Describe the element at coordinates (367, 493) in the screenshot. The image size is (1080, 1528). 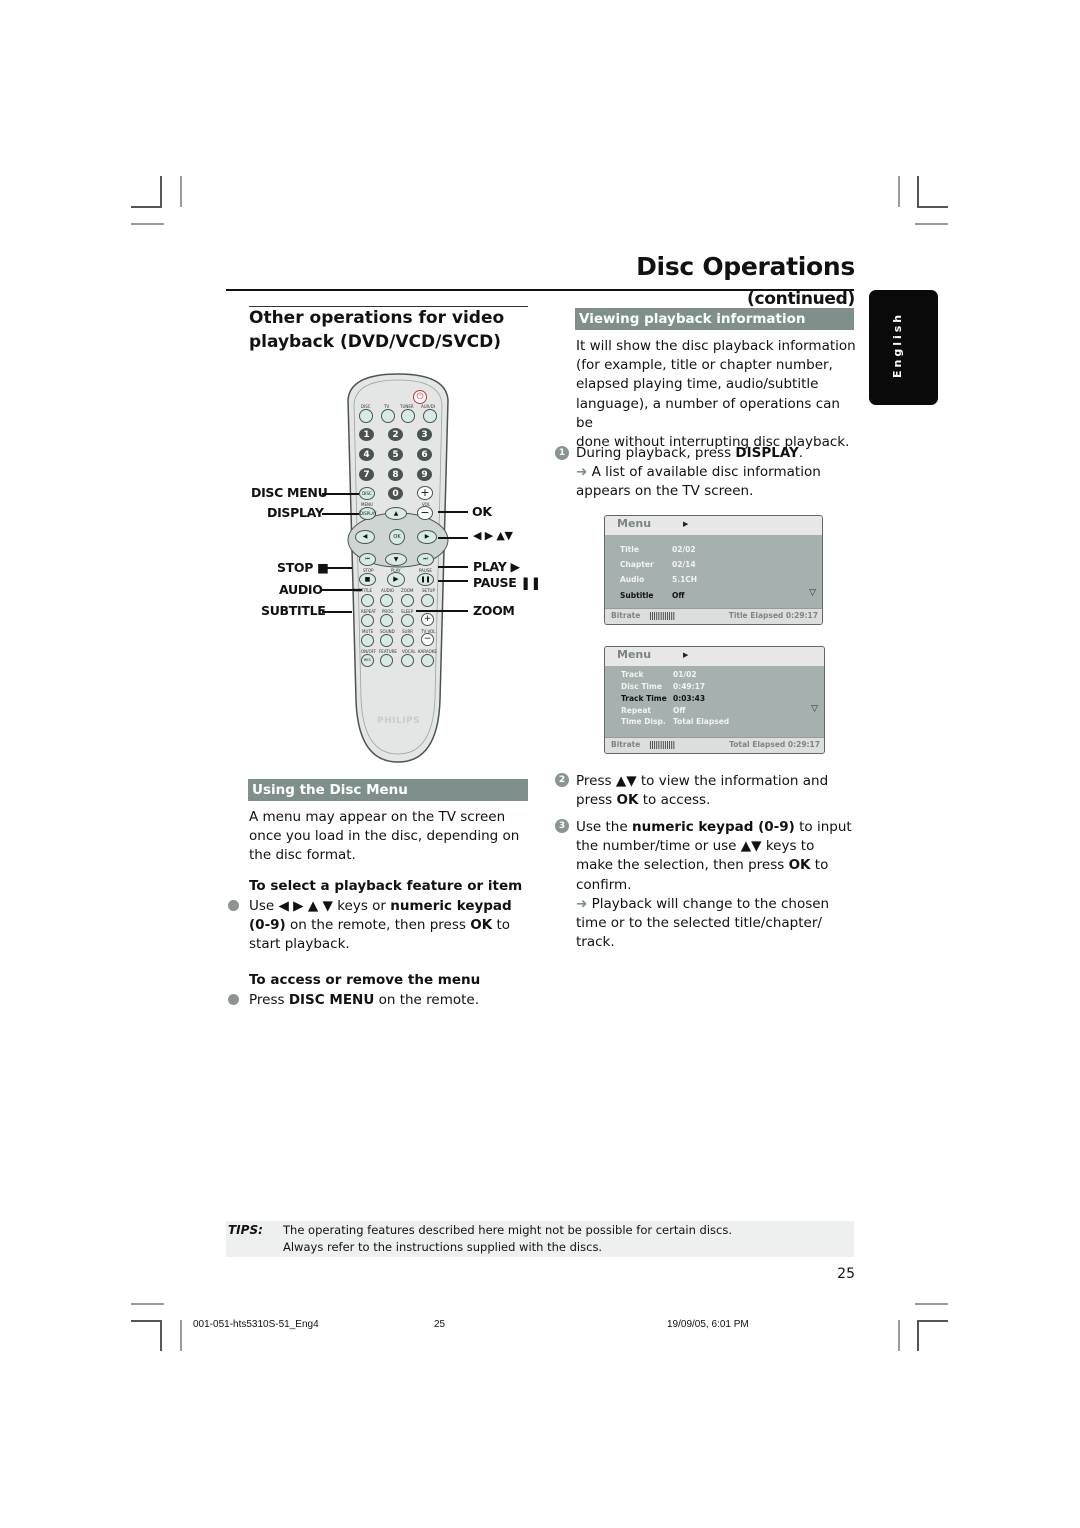
I see `disc-menu-button: DISC` at that location.